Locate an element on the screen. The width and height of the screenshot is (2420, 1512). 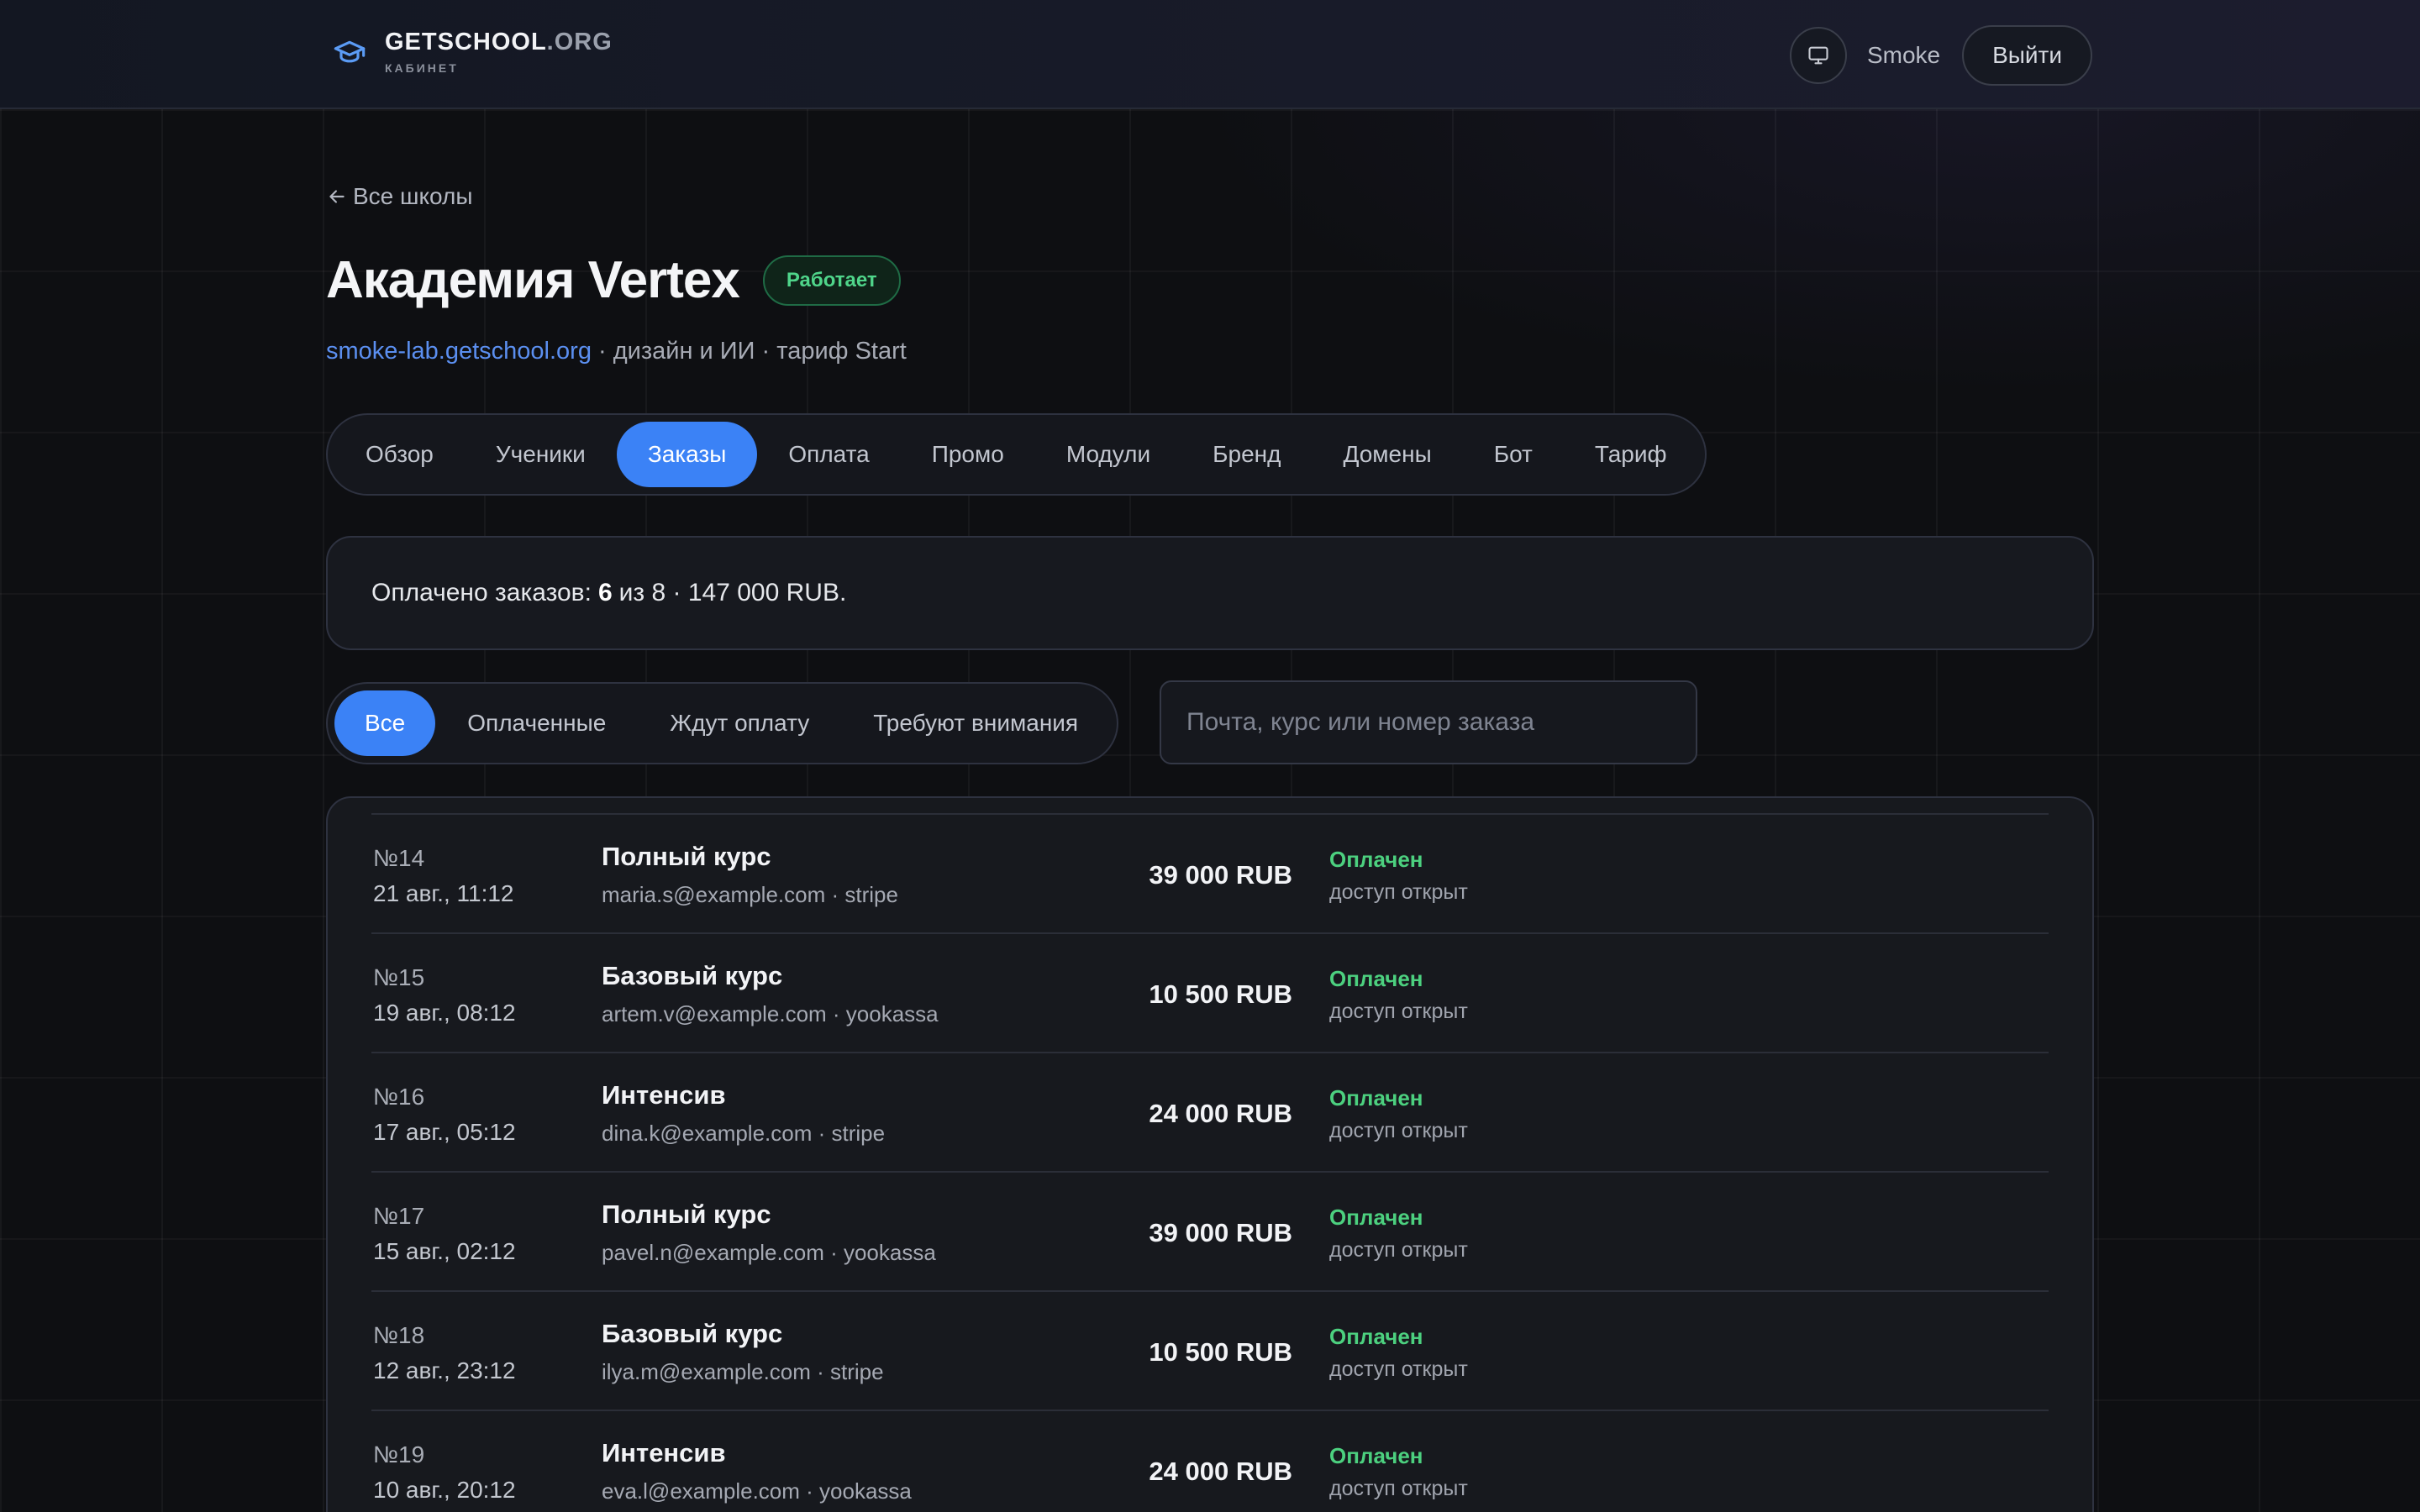
search-input is located at coordinates (1428, 722).